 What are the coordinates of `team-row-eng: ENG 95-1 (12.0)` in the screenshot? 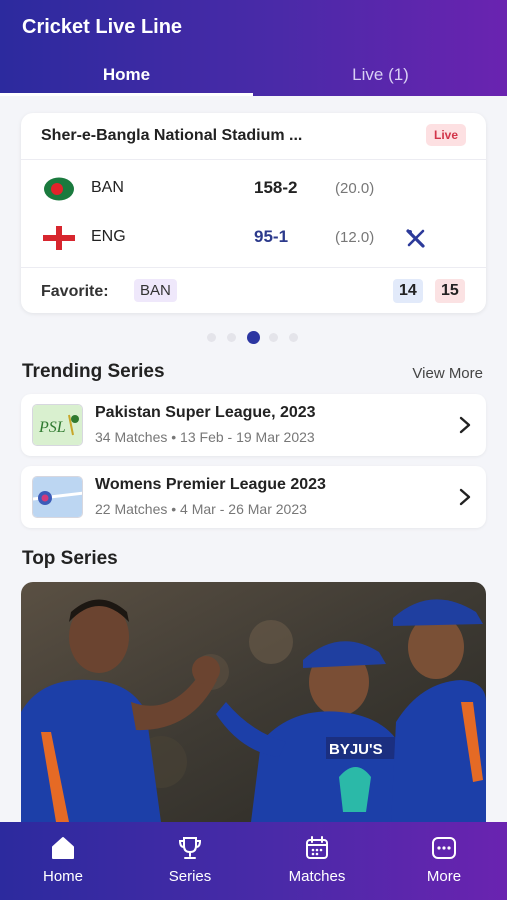 It's located at (253, 238).